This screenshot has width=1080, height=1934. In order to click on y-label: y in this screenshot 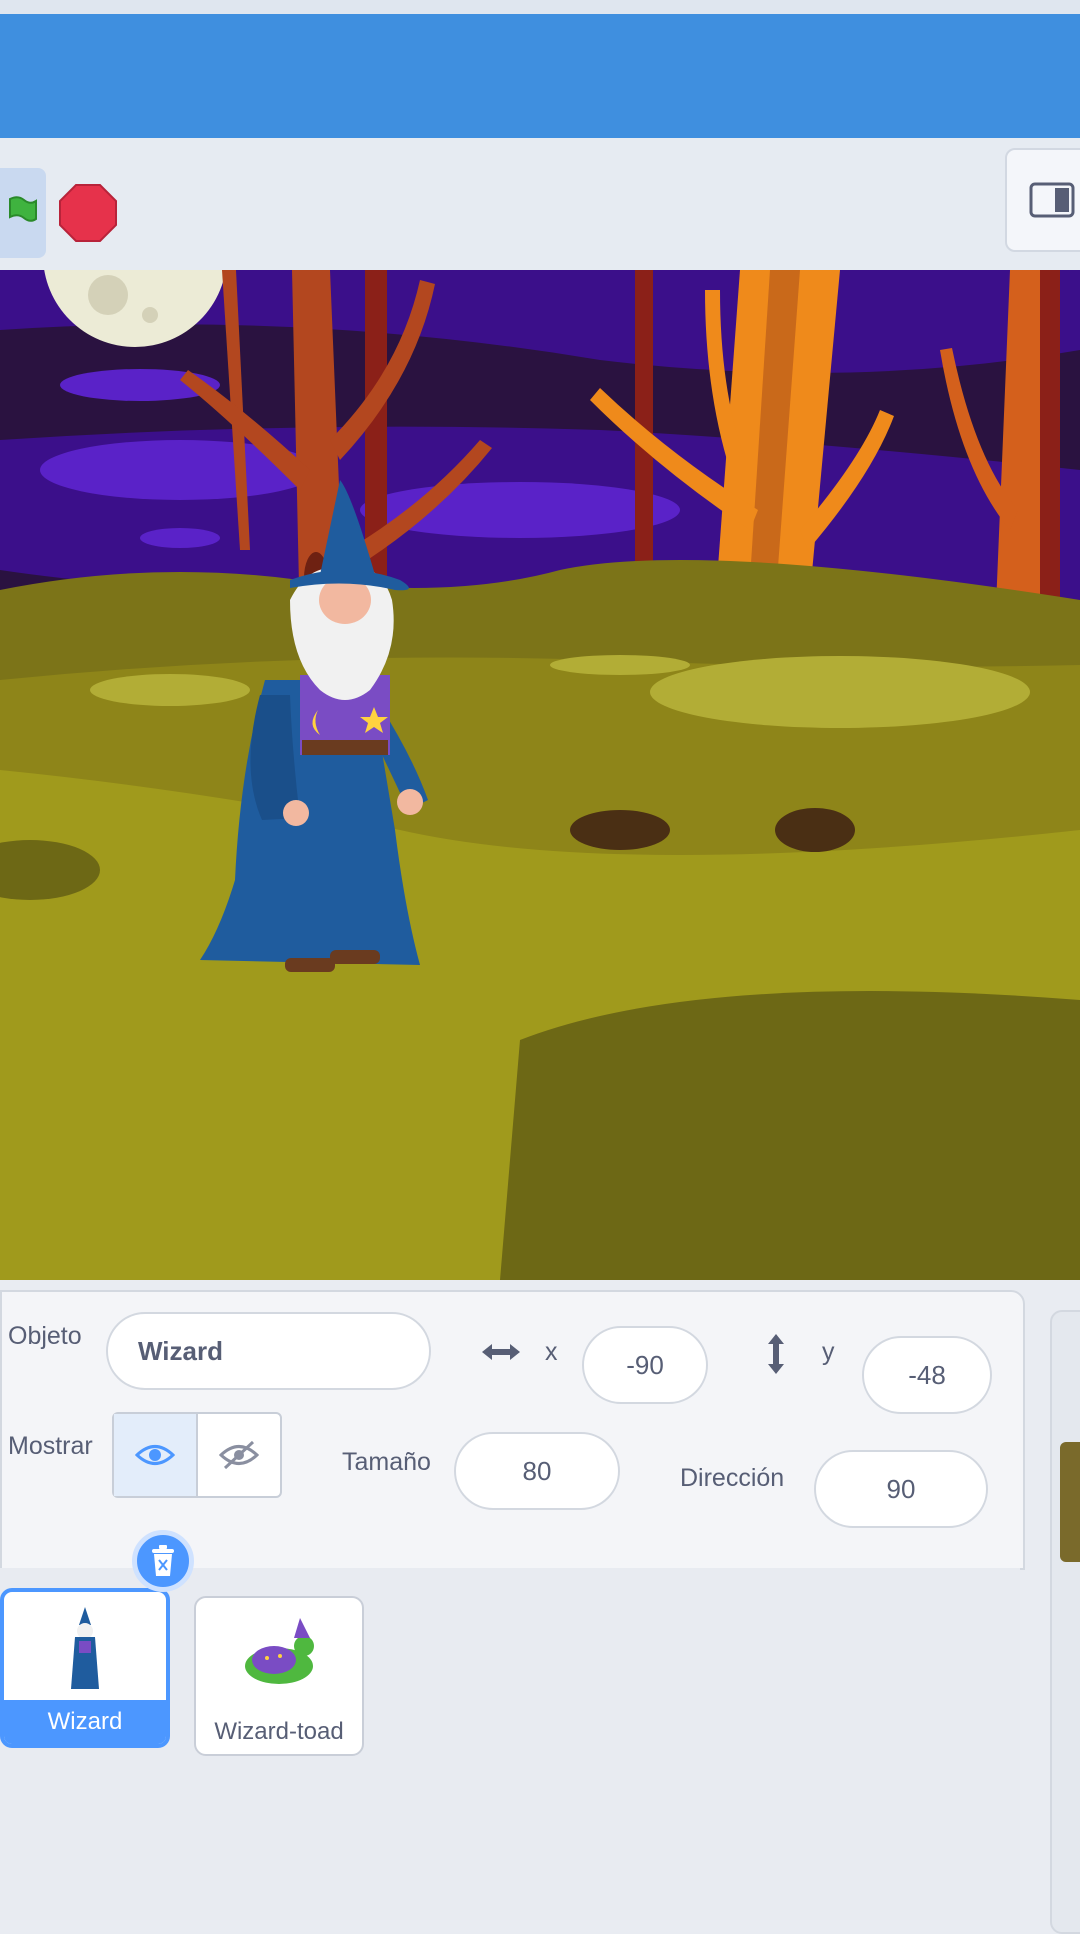, I will do `click(828, 1352)`.